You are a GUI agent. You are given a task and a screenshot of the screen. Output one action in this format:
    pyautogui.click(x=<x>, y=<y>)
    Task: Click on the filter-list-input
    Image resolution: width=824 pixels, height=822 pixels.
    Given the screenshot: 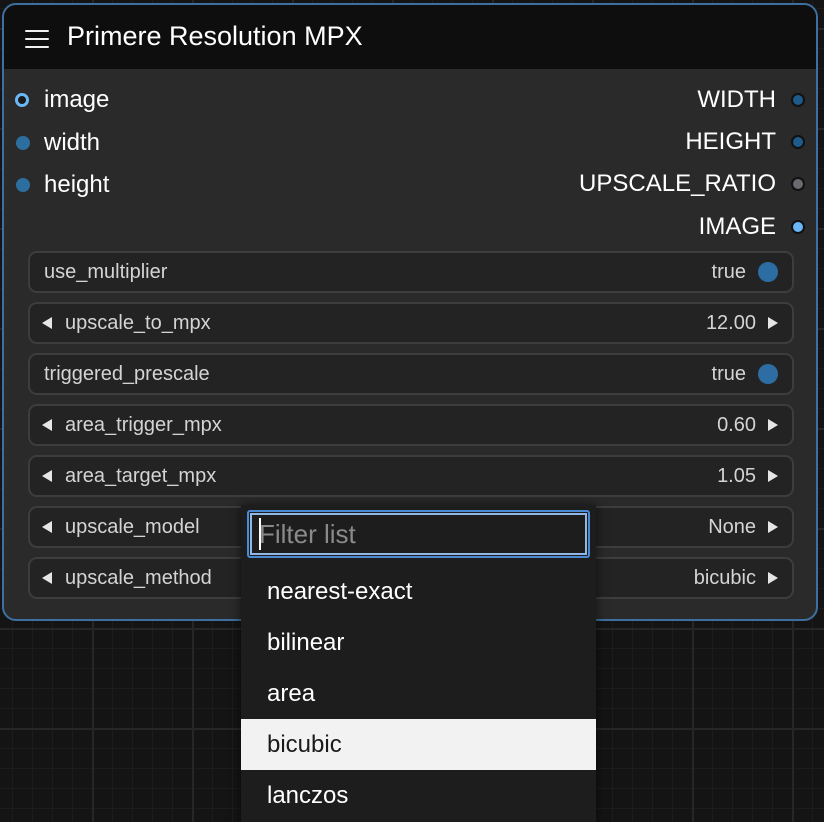 What is the action you would take?
    pyautogui.click(x=418, y=534)
    